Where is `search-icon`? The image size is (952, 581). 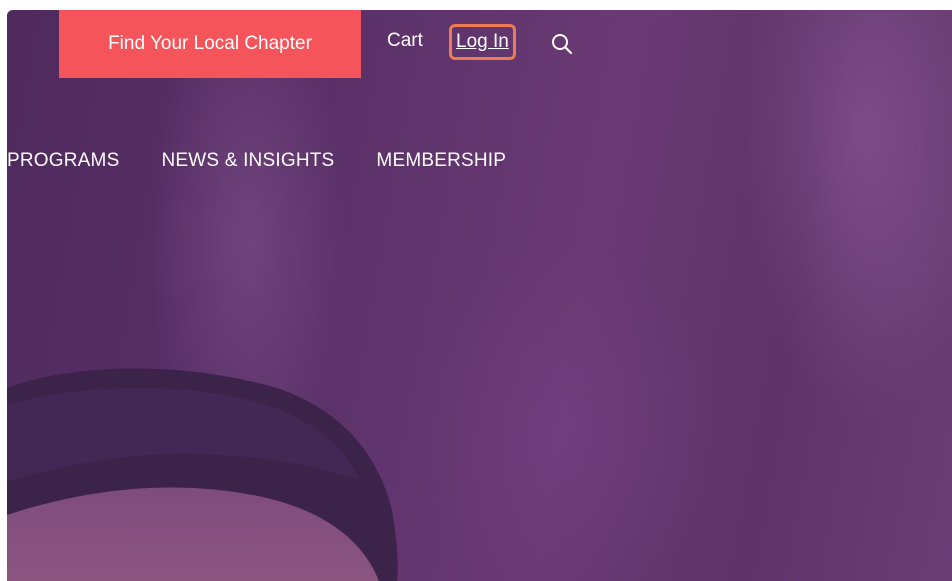
search-icon is located at coordinates (562, 44).